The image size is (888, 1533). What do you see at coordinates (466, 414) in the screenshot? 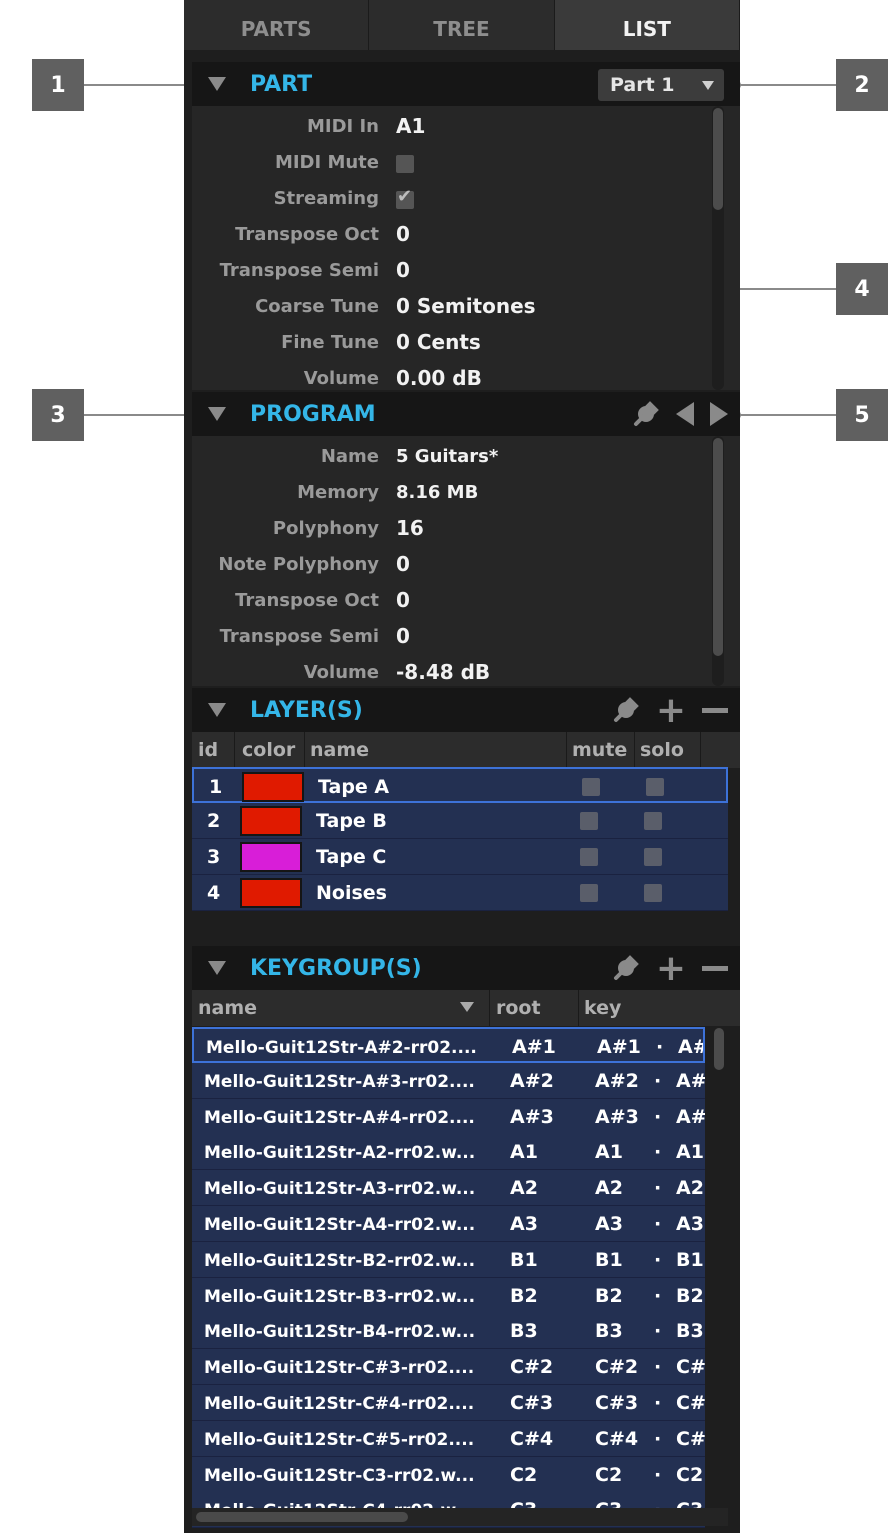
I see `program-section-header: PROGRAM` at bounding box center [466, 414].